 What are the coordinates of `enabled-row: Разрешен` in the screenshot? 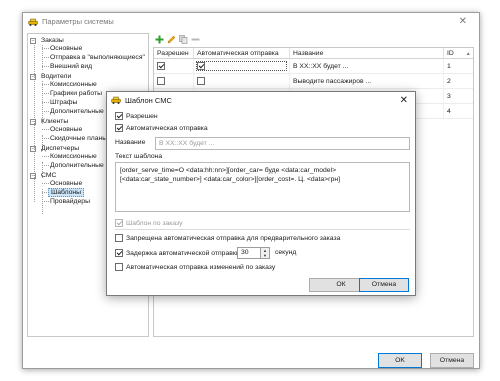 It's located at (136, 116).